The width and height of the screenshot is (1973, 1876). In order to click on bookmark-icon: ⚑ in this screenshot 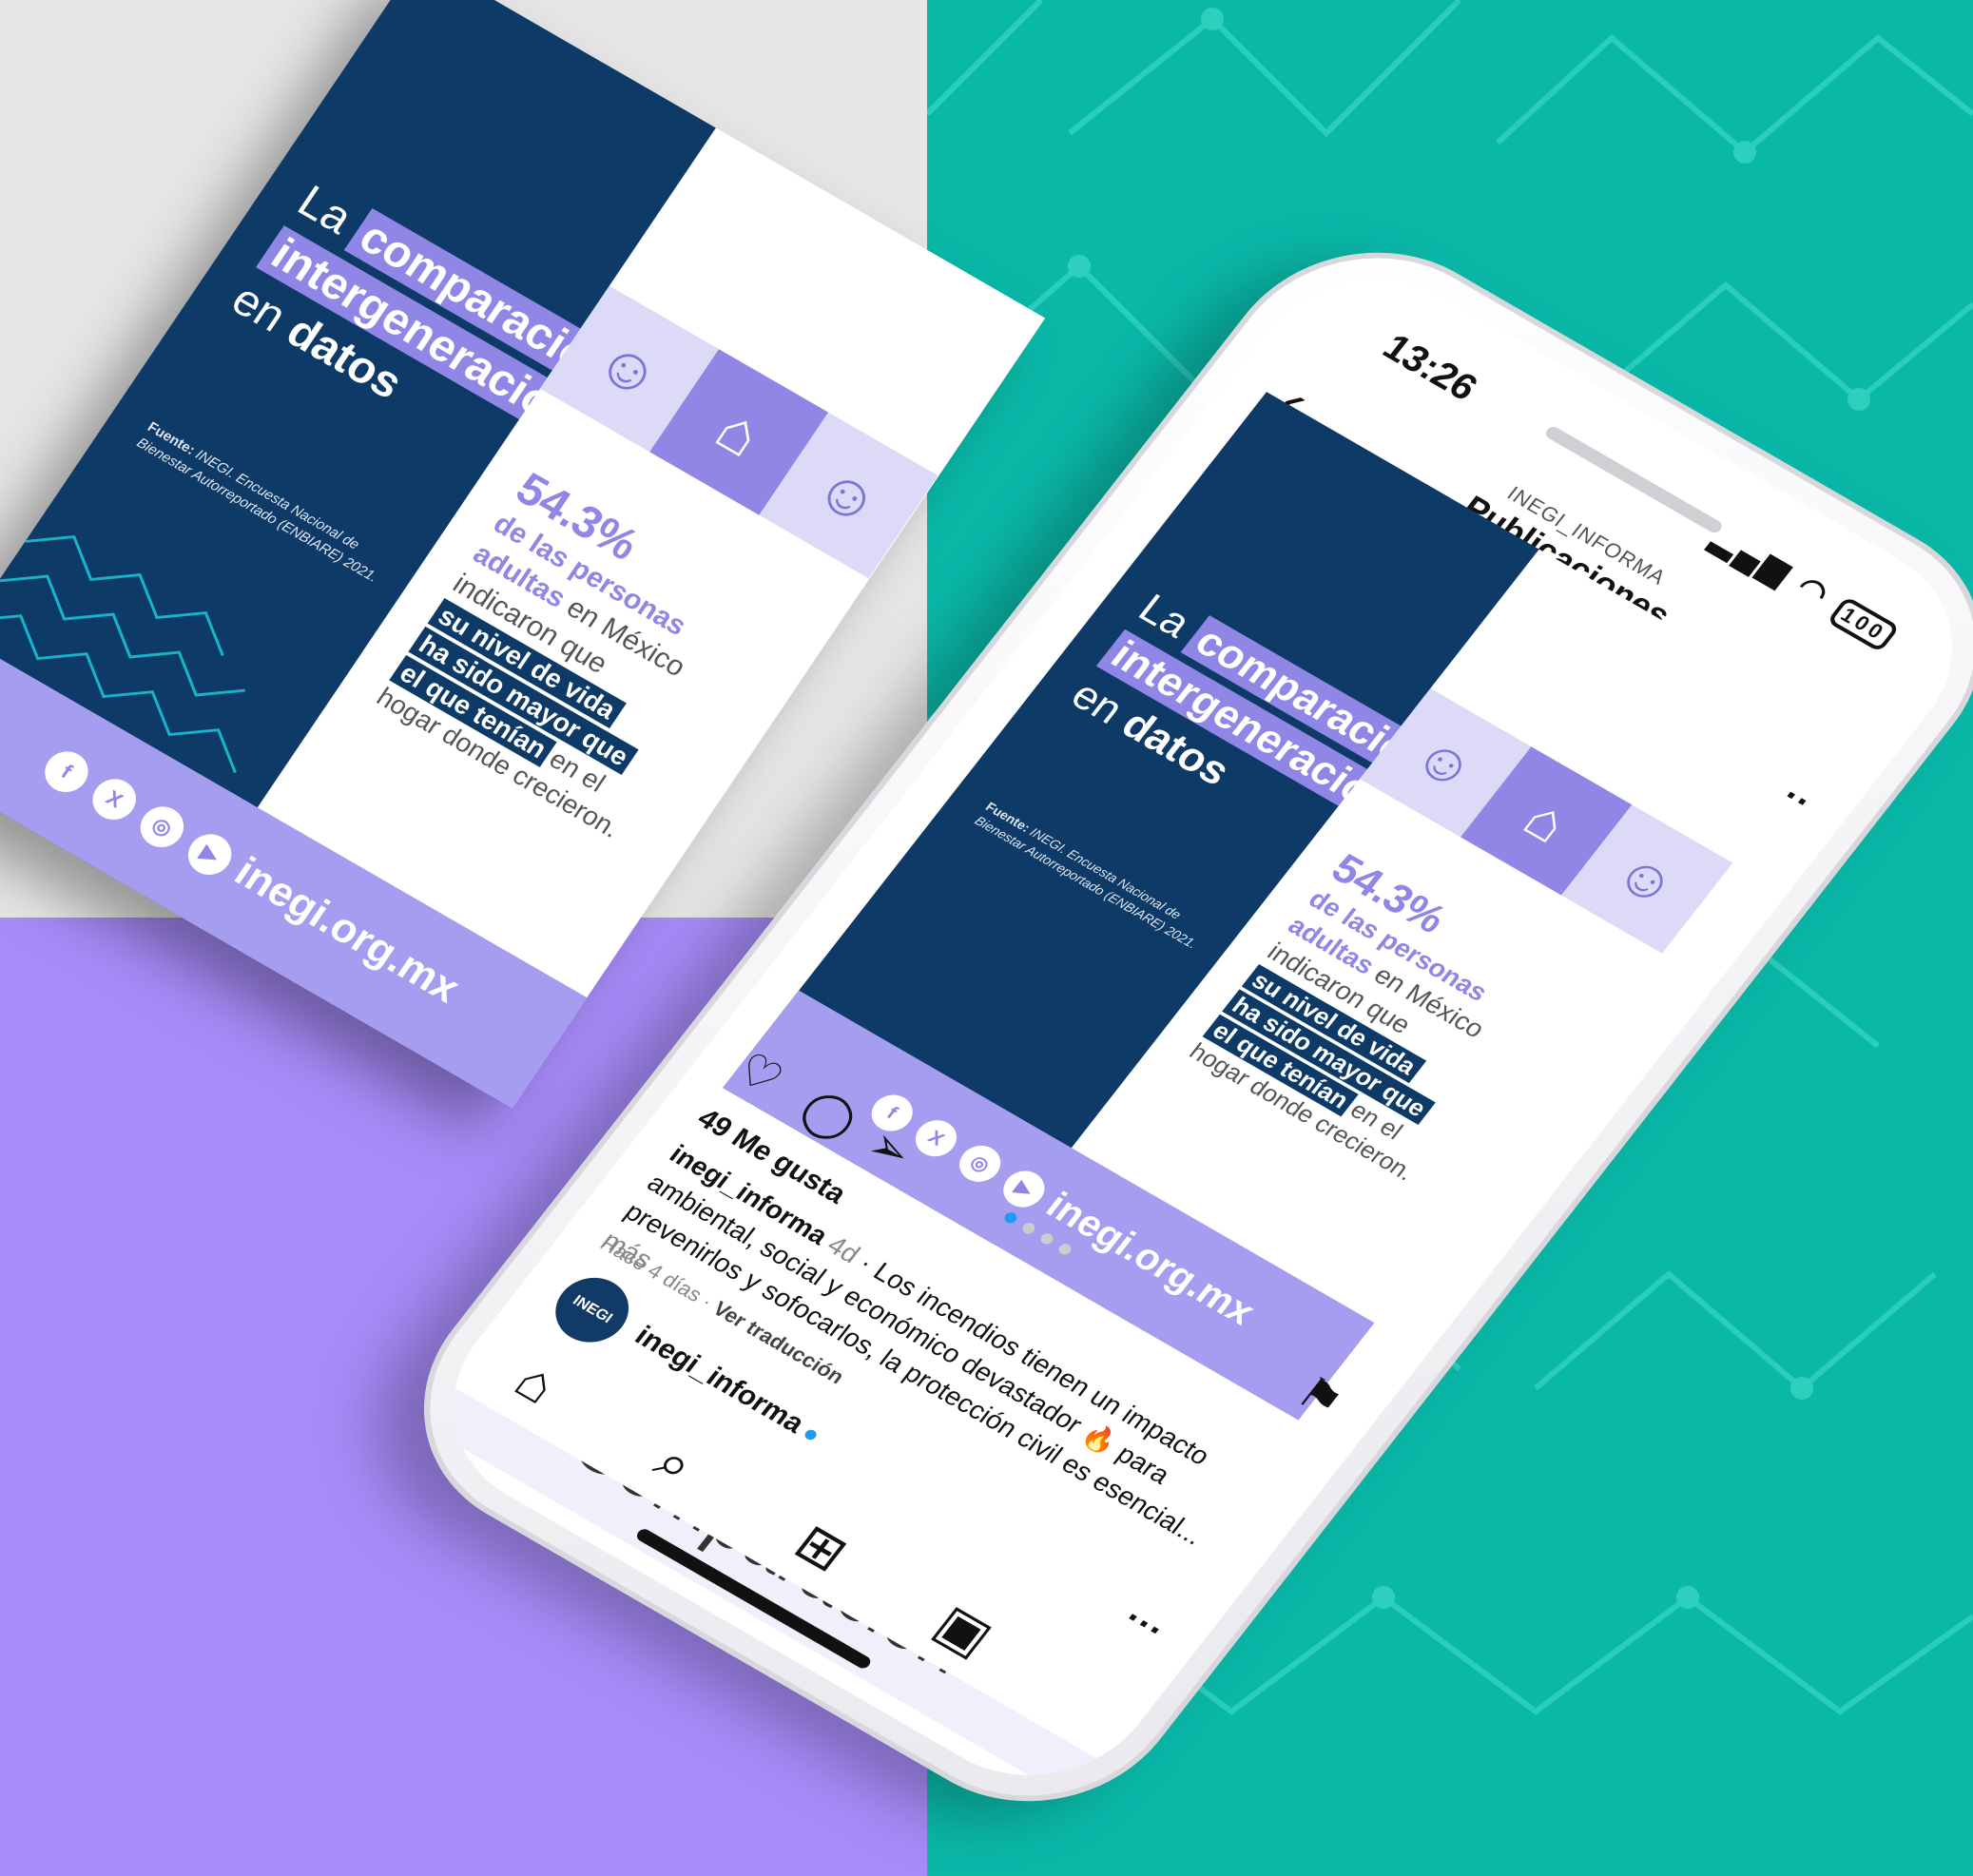, I will do `click(1320, 1397)`.